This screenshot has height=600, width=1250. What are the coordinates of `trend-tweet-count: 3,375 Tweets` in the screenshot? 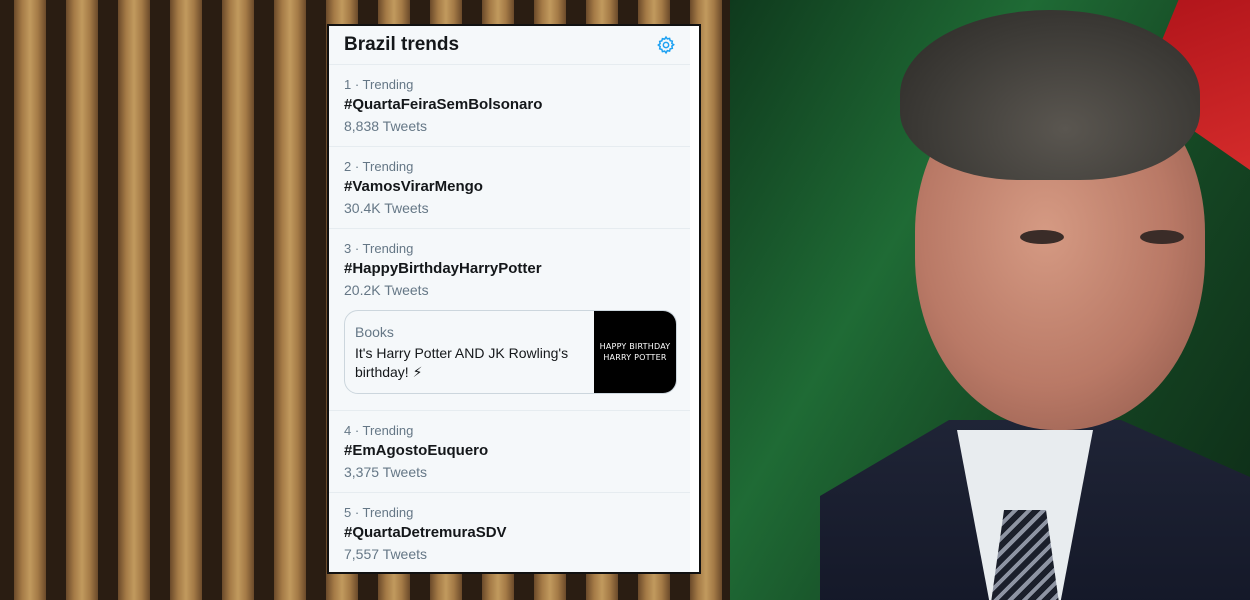 It's located at (386, 472).